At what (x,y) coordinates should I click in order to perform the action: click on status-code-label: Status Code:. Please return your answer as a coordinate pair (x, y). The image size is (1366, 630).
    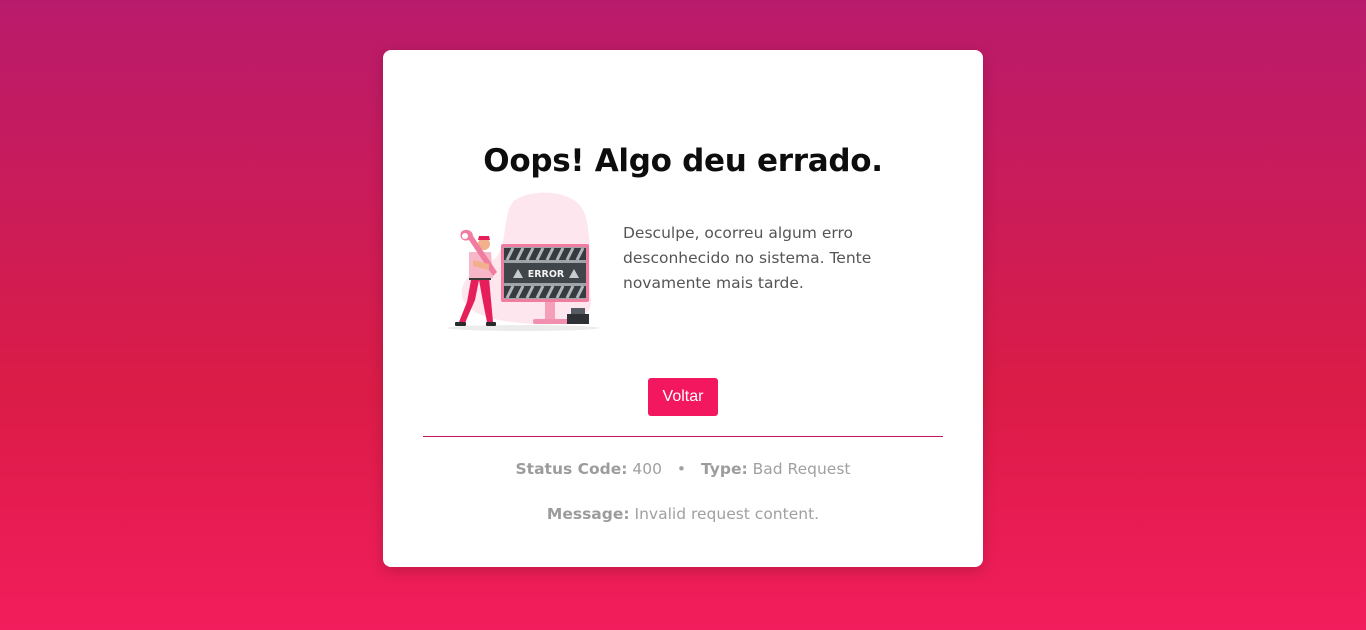
    Looking at the image, I should click on (571, 469).